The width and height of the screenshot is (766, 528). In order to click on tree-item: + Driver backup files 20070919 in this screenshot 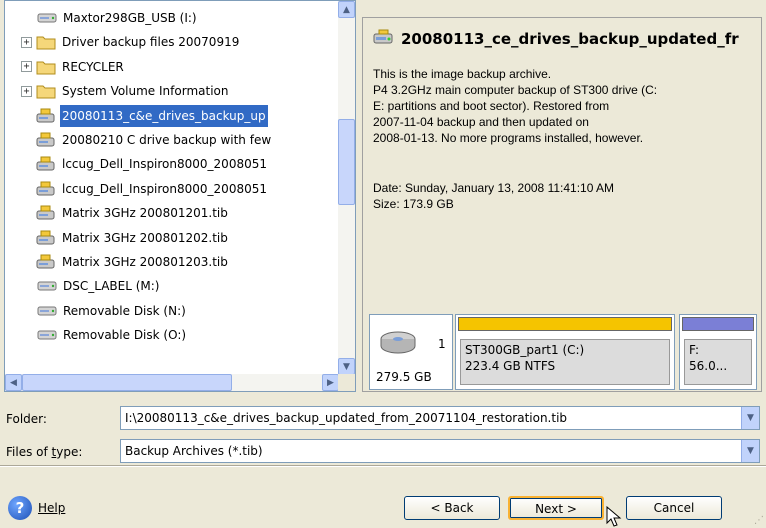, I will do `click(131, 42)`.